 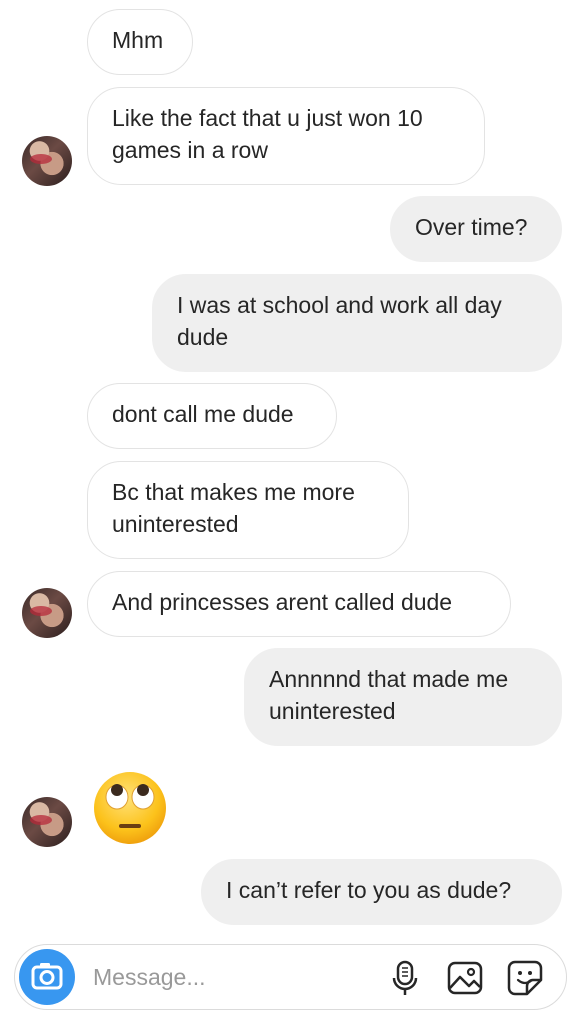 I want to click on message-bubble-incoming: Mhm, so click(x=140, y=42).